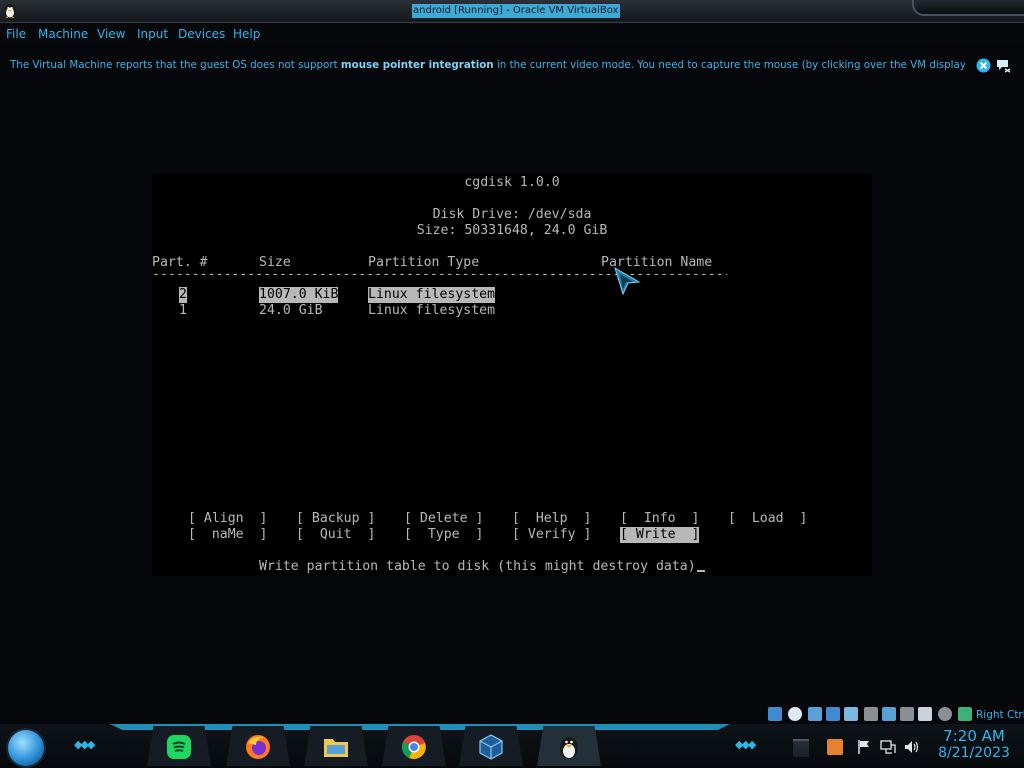  I want to click on display-icon, so click(889, 714).